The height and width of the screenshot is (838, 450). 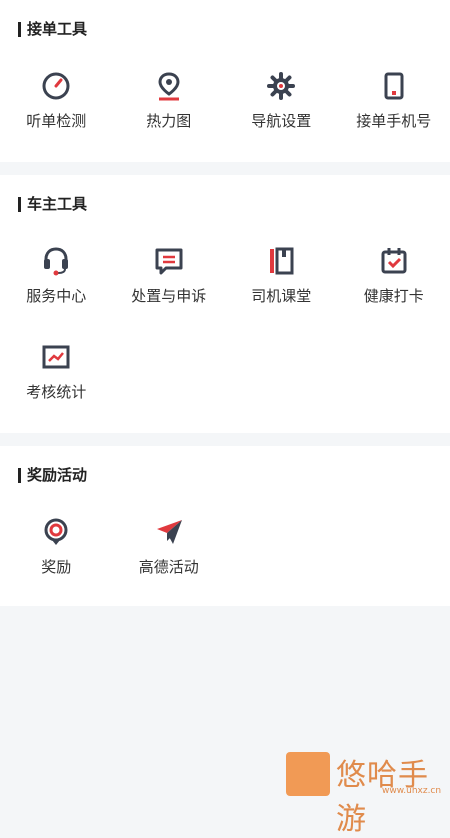 I want to click on headset-icon, so click(x=56, y=261).